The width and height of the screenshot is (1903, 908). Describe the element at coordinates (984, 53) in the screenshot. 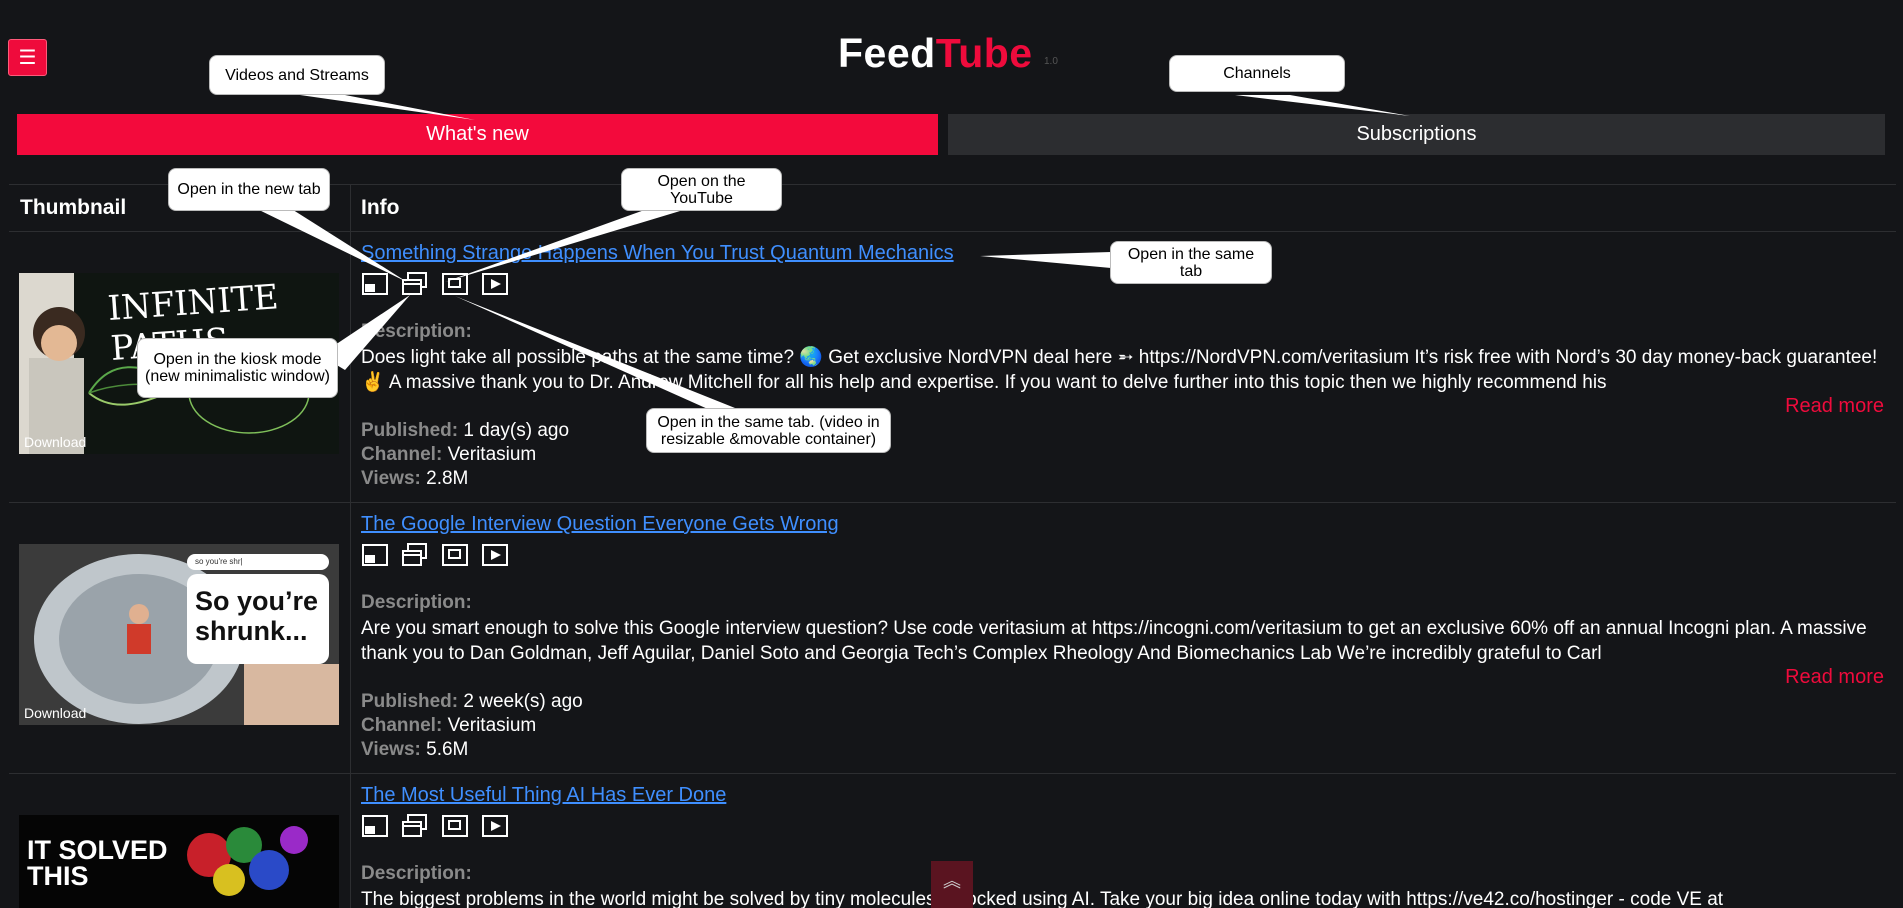

I see `logo-tube: Tube` at that location.